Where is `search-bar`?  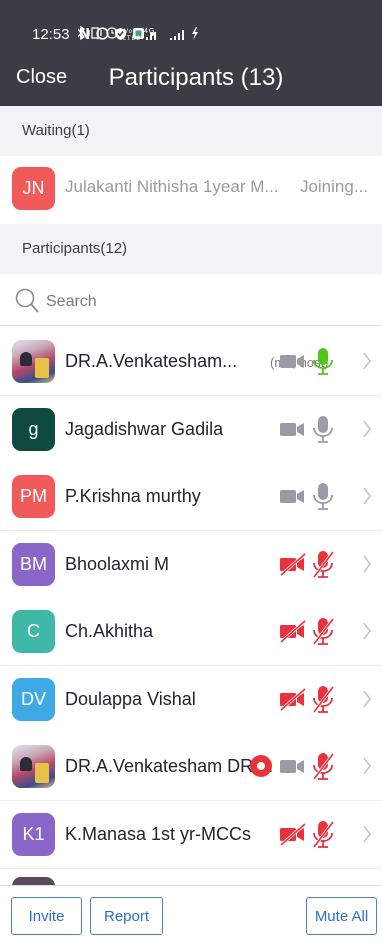
search-bar is located at coordinates (191, 301).